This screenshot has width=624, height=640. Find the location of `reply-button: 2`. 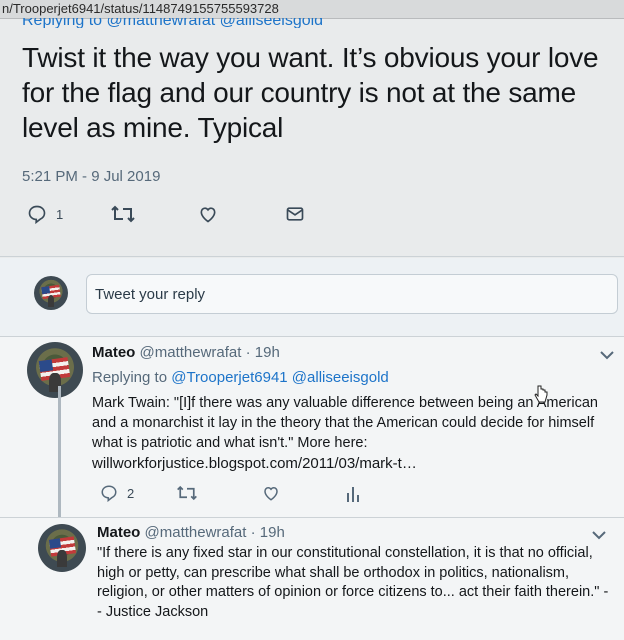

reply-button: 2 is located at coordinates (117, 493).